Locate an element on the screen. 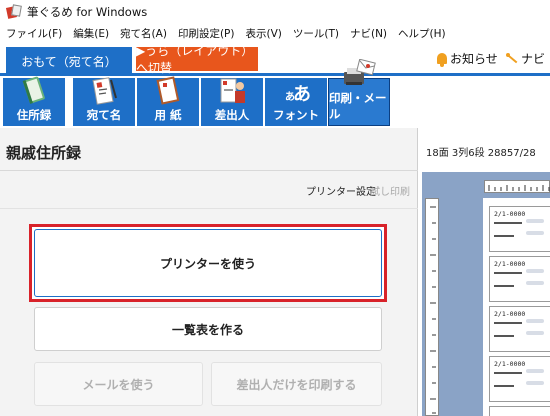 The height and width of the screenshot is (416, 550). menu-navi: ナビ(N) is located at coordinates (368, 33).